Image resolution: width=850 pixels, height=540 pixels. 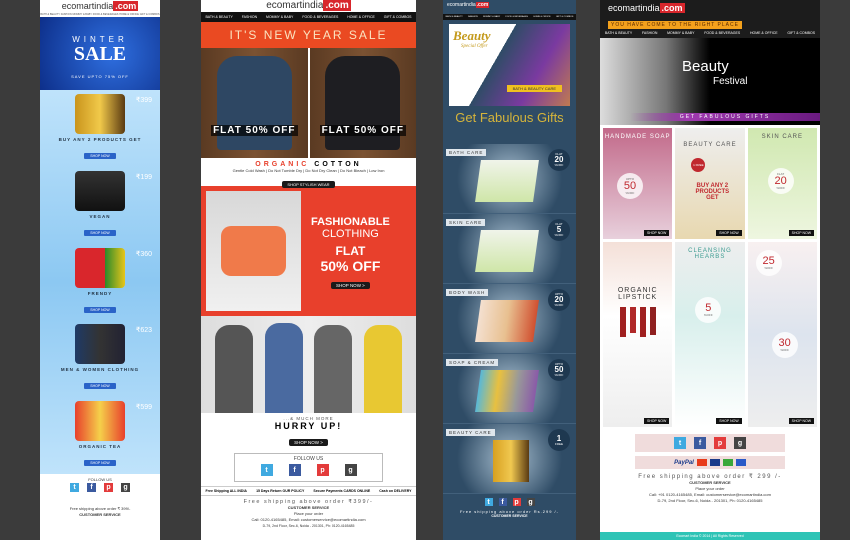 I want to click on section-label: BEAUTY CARE, so click(x=470, y=432).